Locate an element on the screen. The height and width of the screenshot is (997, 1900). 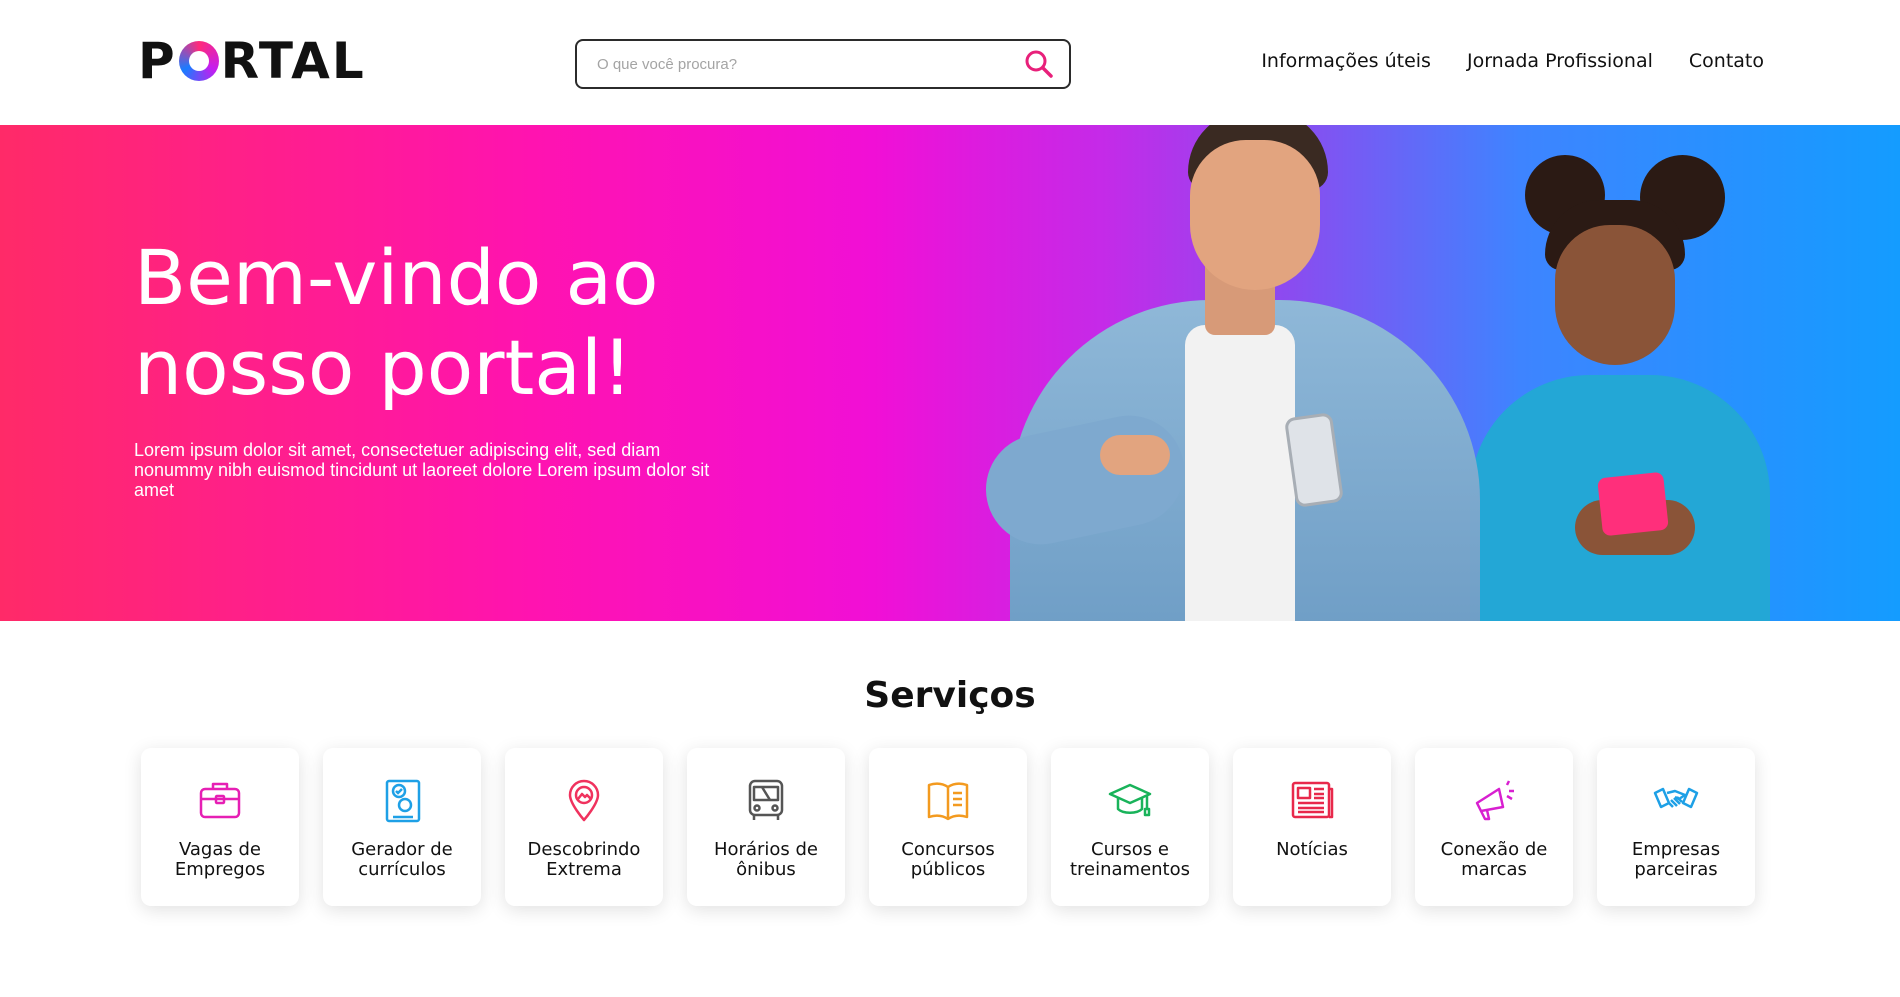
service-card-horarios-onibus: Horários de ônibus is located at coordinates (766, 827).